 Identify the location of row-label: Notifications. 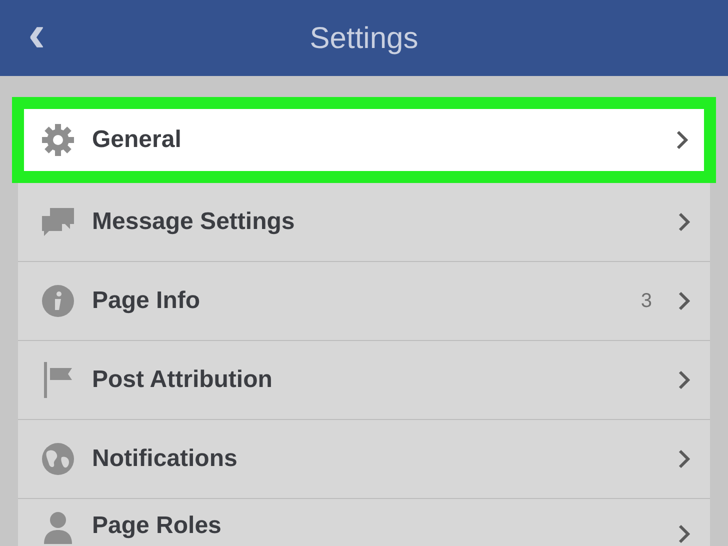
(165, 459).